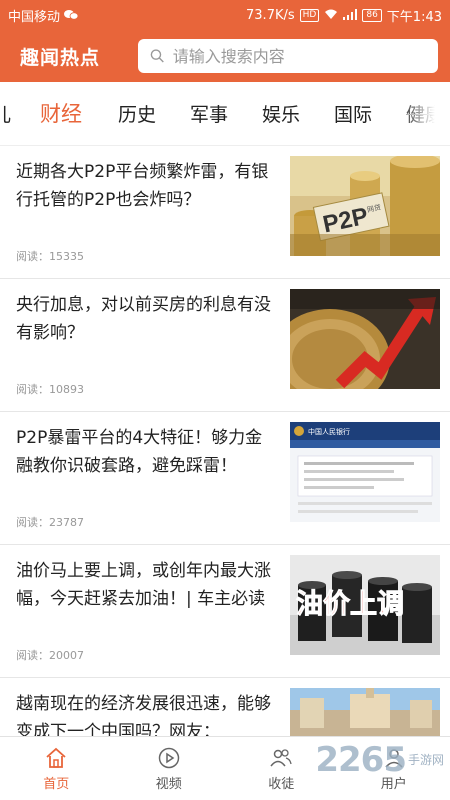  I want to click on news-thumbnail: 中国人民银行, so click(365, 472).